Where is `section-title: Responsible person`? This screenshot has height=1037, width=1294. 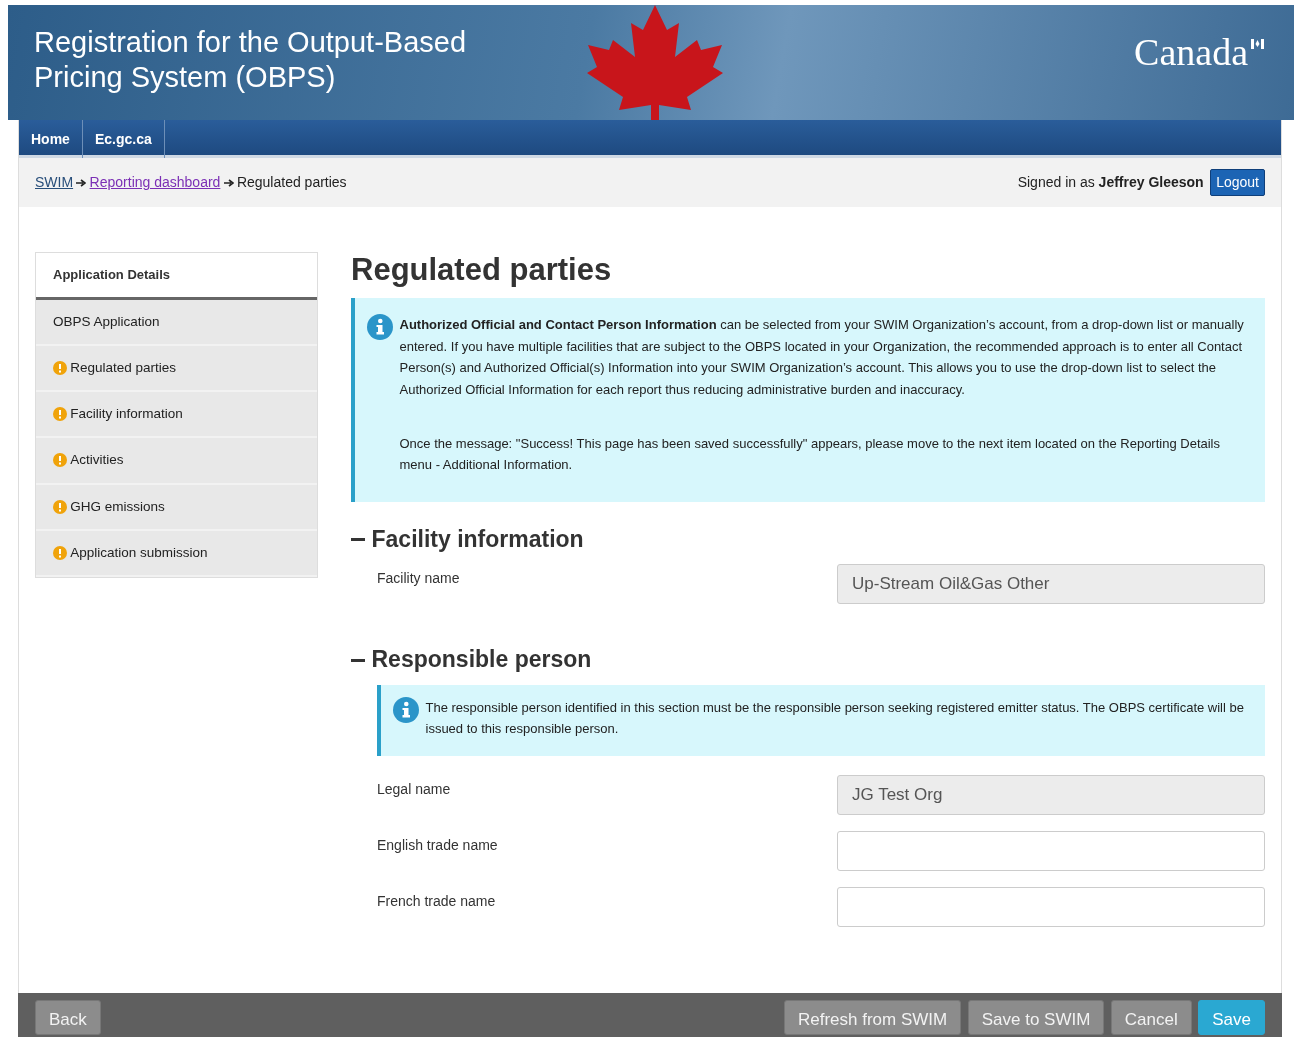 section-title: Responsible person is located at coordinates (481, 660).